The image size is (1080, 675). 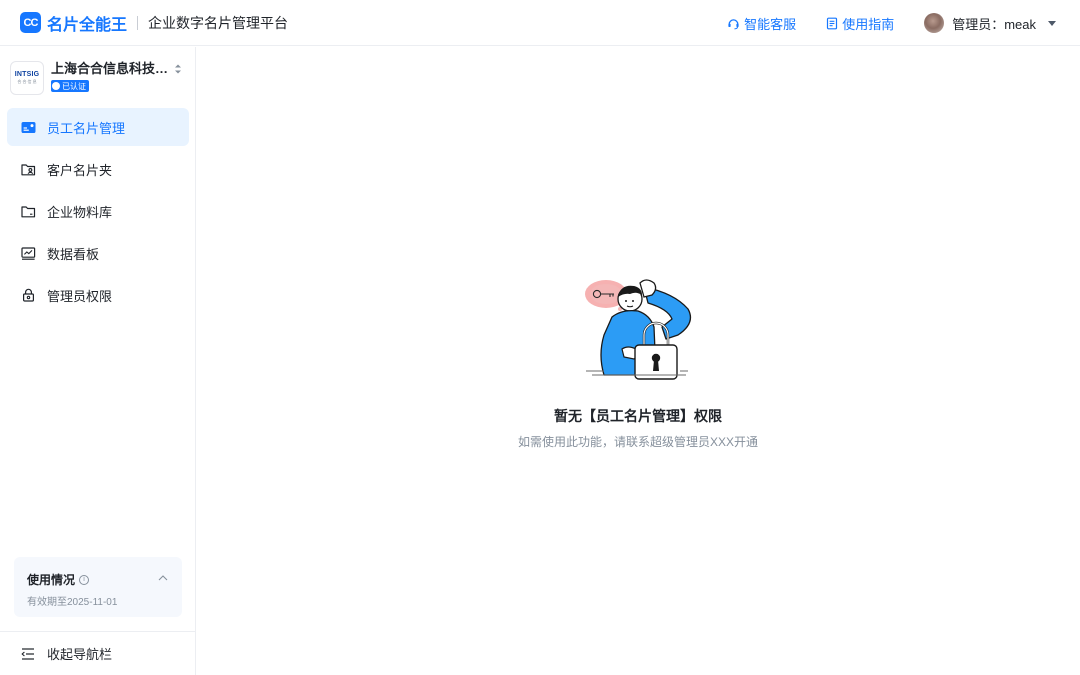 What do you see at coordinates (84, 579) in the screenshot?
I see `info-icon: i` at bounding box center [84, 579].